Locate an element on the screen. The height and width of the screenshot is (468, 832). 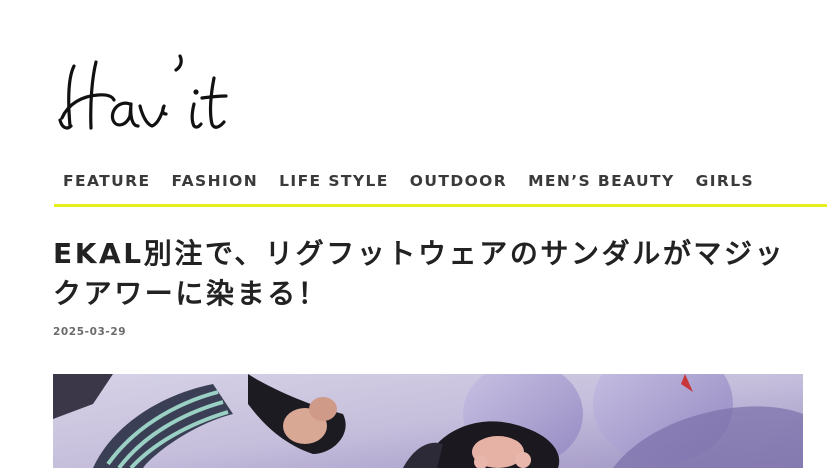
nav-item-mens-beauty: MEN’S BEAUTY is located at coordinates (601, 181).